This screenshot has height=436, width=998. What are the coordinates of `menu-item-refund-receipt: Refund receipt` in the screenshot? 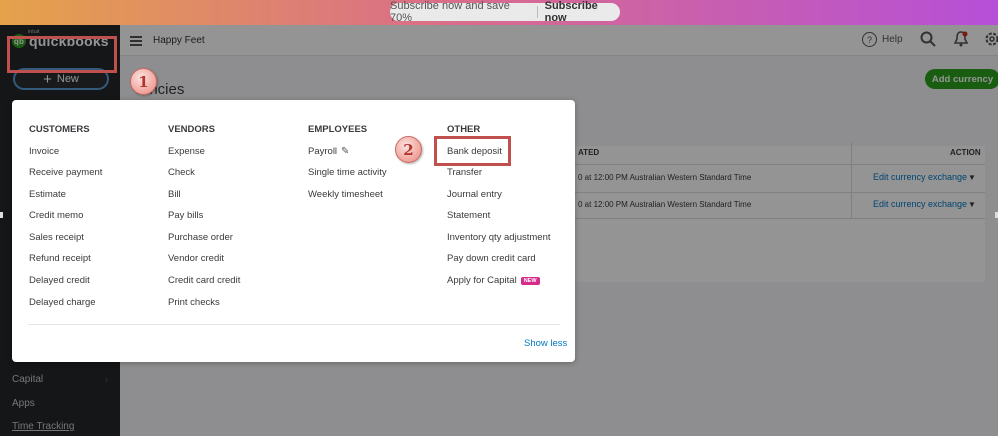 It's located at (60, 258).